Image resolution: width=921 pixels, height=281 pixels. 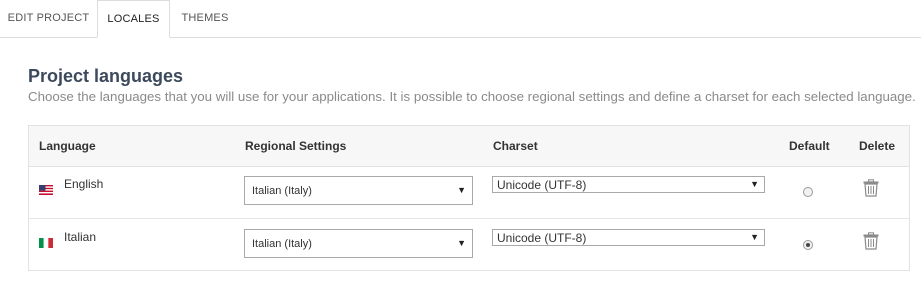 I want to click on italy-flag-icon, so click(x=46, y=243).